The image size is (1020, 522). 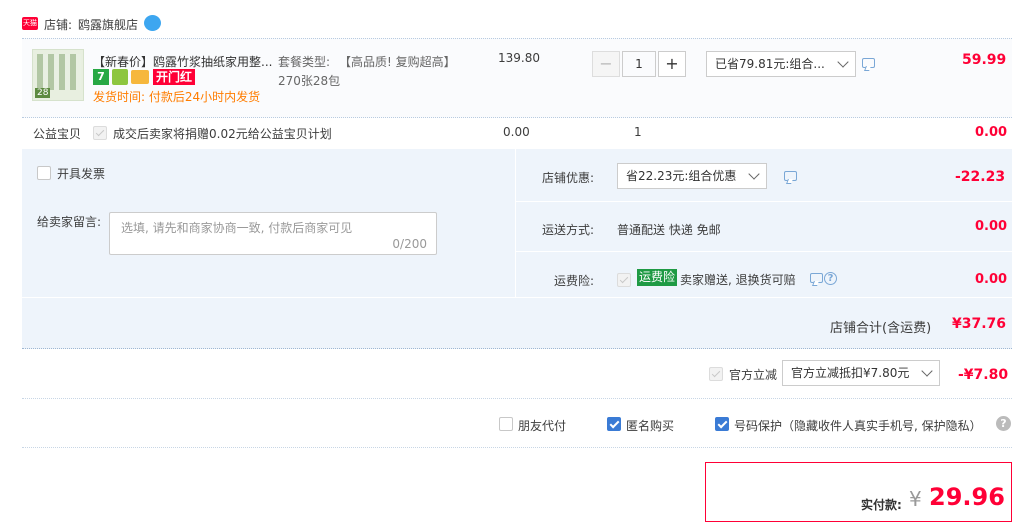 I want to click on card-pay-icon, so click(x=140, y=77).